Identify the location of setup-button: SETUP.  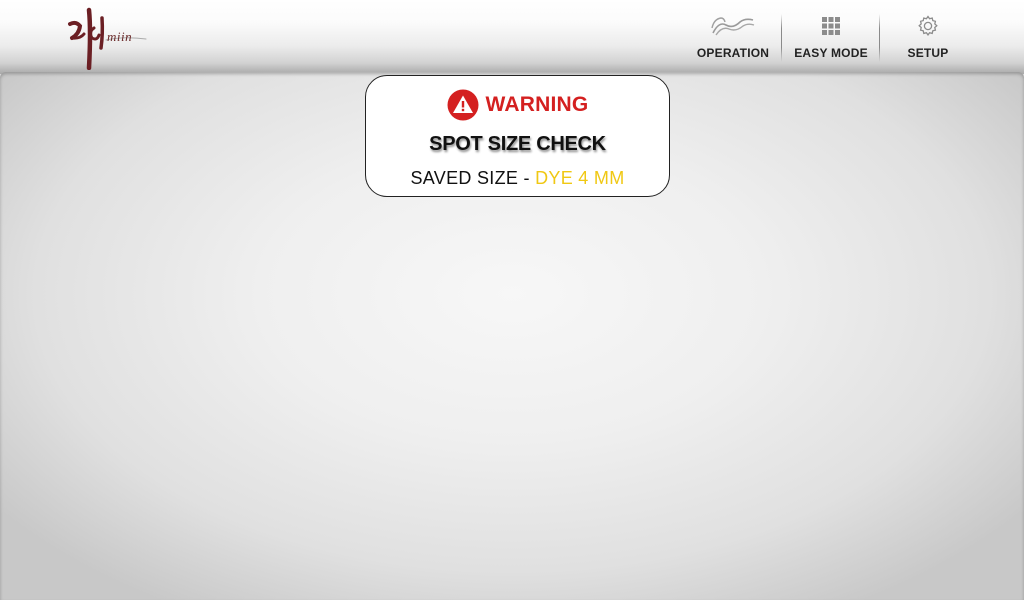
(928, 38).